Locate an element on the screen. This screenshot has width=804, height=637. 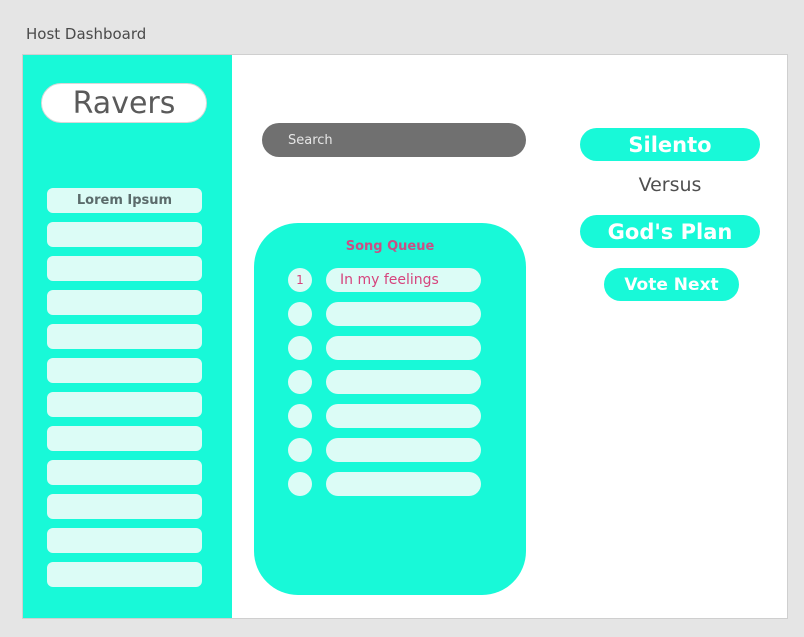
versus-label: Versus is located at coordinates (670, 185).